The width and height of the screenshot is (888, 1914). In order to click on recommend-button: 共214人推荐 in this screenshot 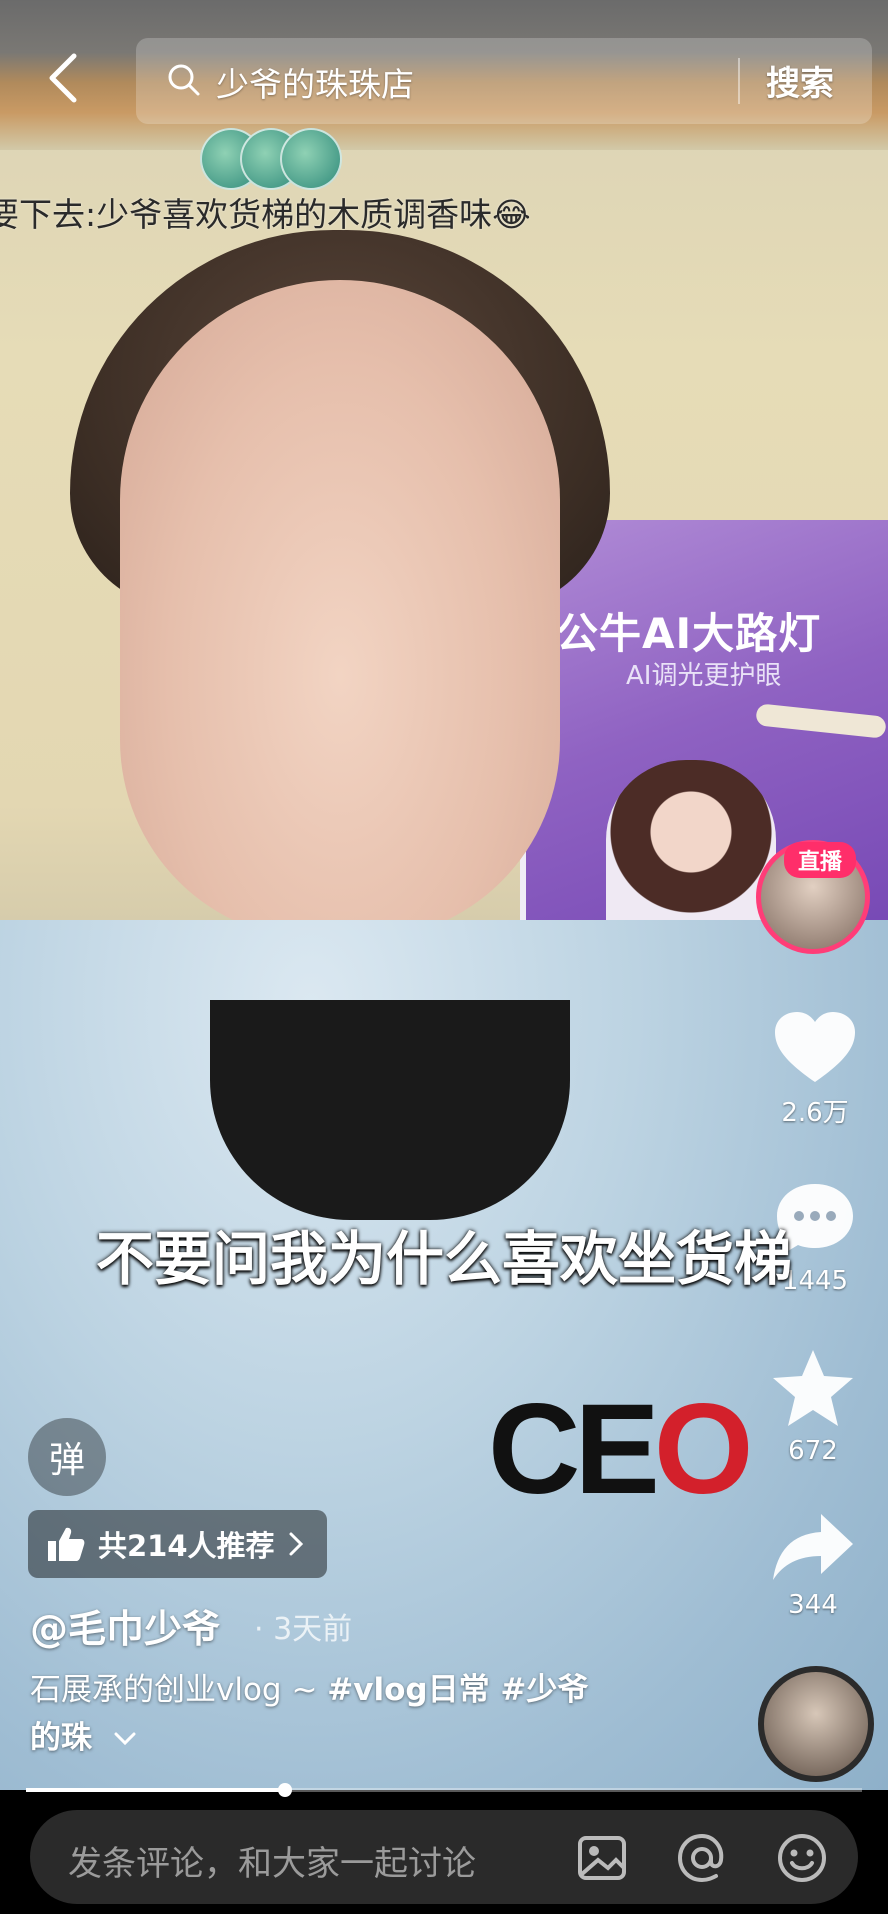, I will do `click(177, 1544)`.